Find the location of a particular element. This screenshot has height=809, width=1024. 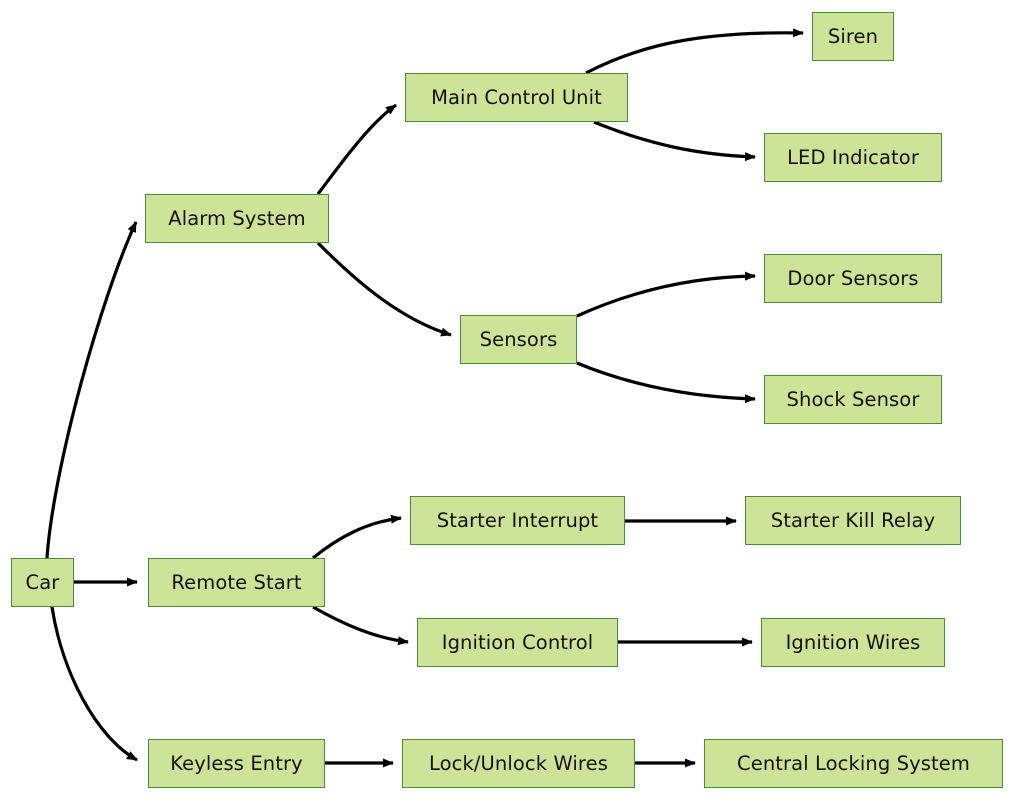

node-alarm: Alarm System is located at coordinates (237, 218).